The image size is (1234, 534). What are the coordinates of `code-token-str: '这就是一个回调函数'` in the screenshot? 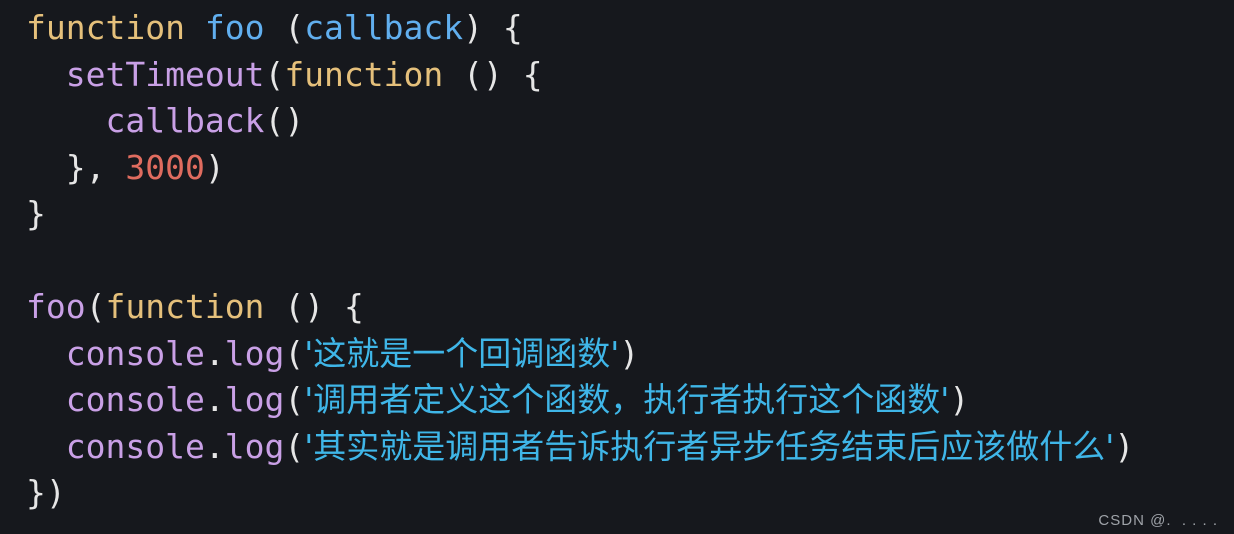 It's located at (462, 353).